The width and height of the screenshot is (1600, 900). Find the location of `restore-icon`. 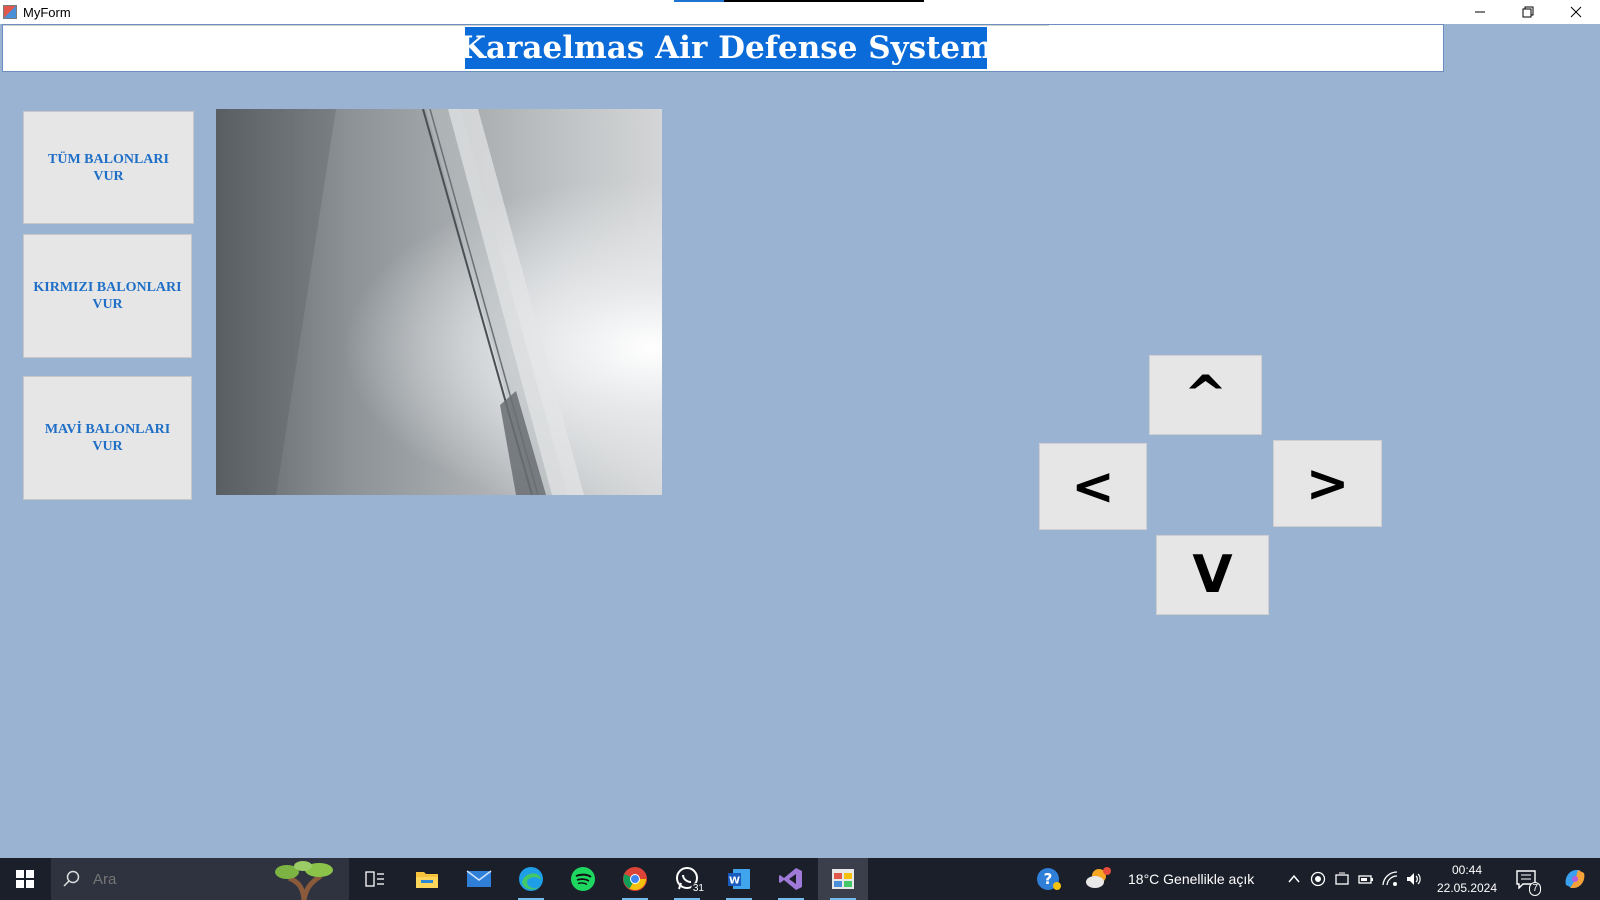

restore-icon is located at coordinates (1528, 12).